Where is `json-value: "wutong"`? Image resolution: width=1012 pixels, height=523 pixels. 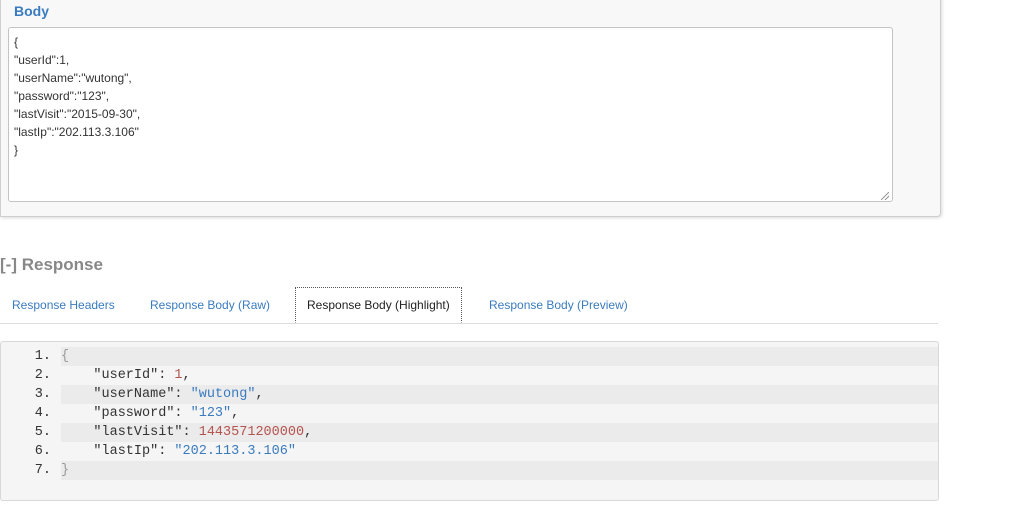
json-value: "wutong" is located at coordinates (223, 394).